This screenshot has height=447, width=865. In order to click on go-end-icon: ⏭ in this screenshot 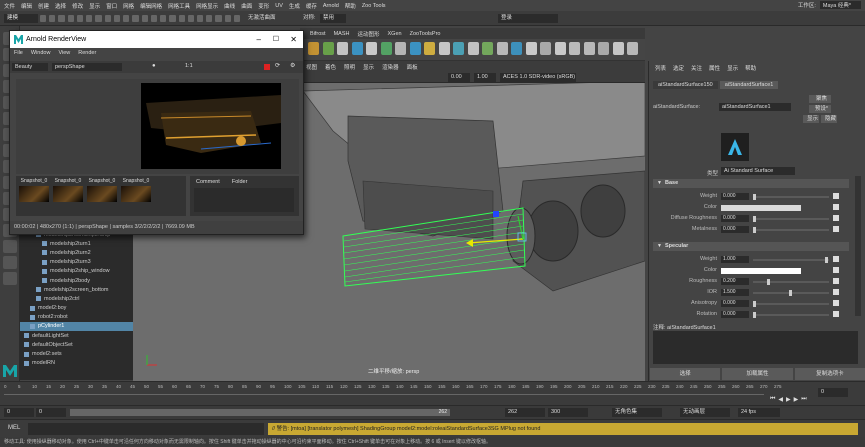, I will do `click(803, 399)`.